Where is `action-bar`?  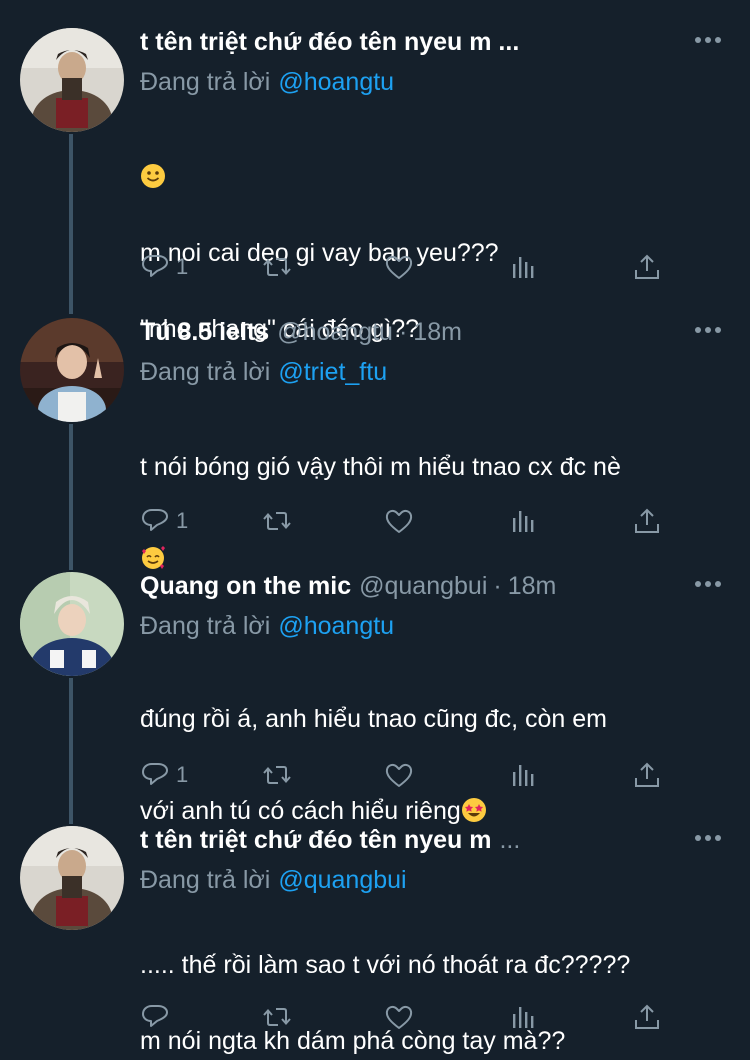 action-bar is located at coordinates (410, 1017).